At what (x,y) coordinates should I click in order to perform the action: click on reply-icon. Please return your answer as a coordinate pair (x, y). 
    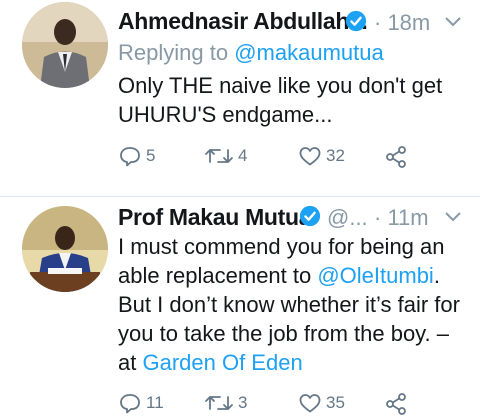
    Looking at the image, I should click on (130, 157).